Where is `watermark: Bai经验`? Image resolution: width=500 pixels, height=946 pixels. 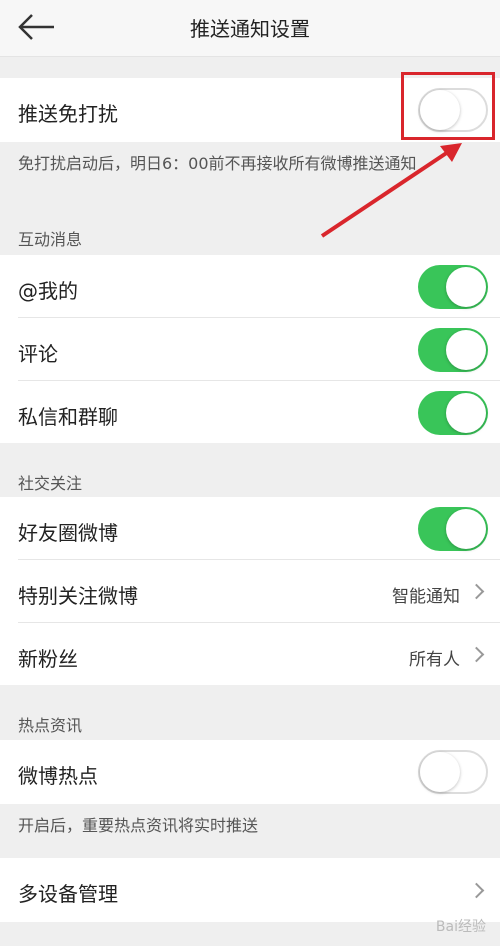 watermark: Bai经验 is located at coordinates (460, 927).